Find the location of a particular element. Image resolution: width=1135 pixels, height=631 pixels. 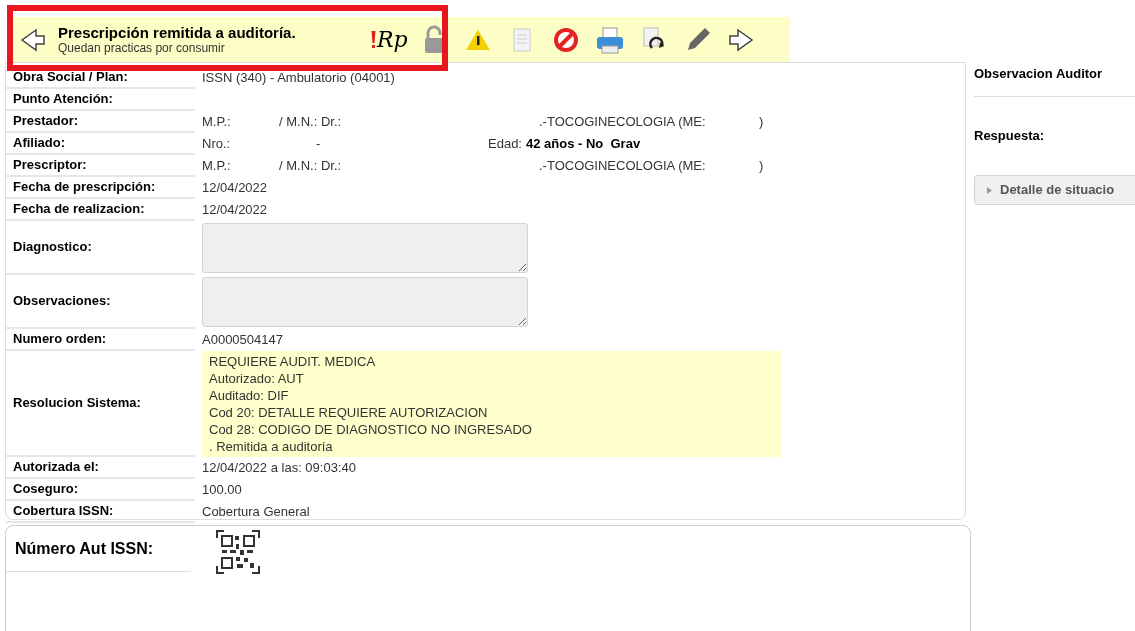

field-value: Cobertura General is located at coordinates (256, 512).